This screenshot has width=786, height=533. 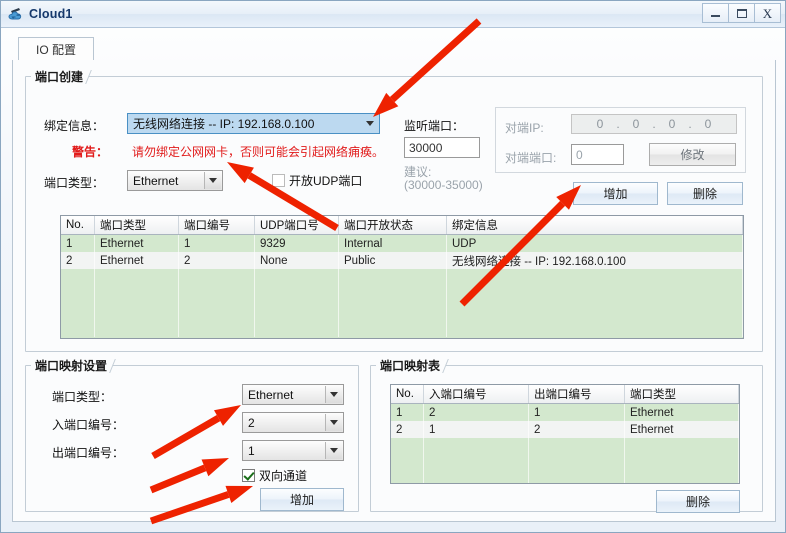 I want to click on modify-button-label: 修改, so click(x=692, y=155).